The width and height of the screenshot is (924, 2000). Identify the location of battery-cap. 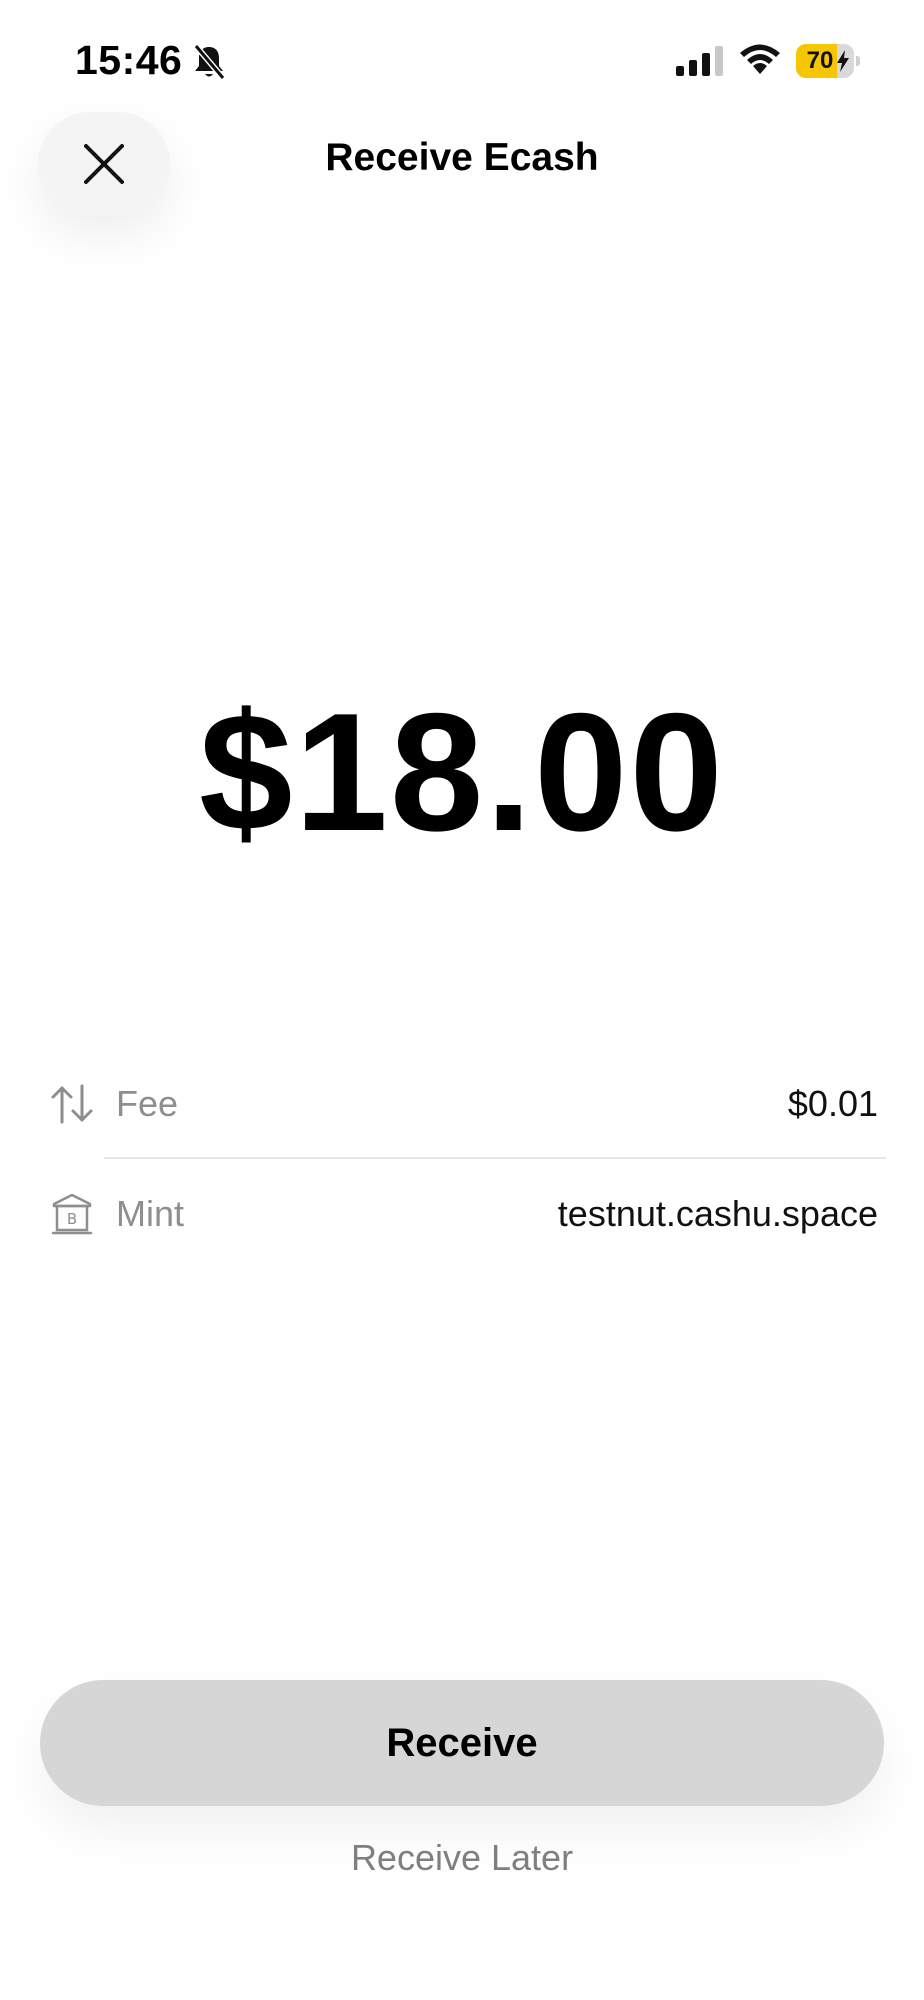
(858, 61).